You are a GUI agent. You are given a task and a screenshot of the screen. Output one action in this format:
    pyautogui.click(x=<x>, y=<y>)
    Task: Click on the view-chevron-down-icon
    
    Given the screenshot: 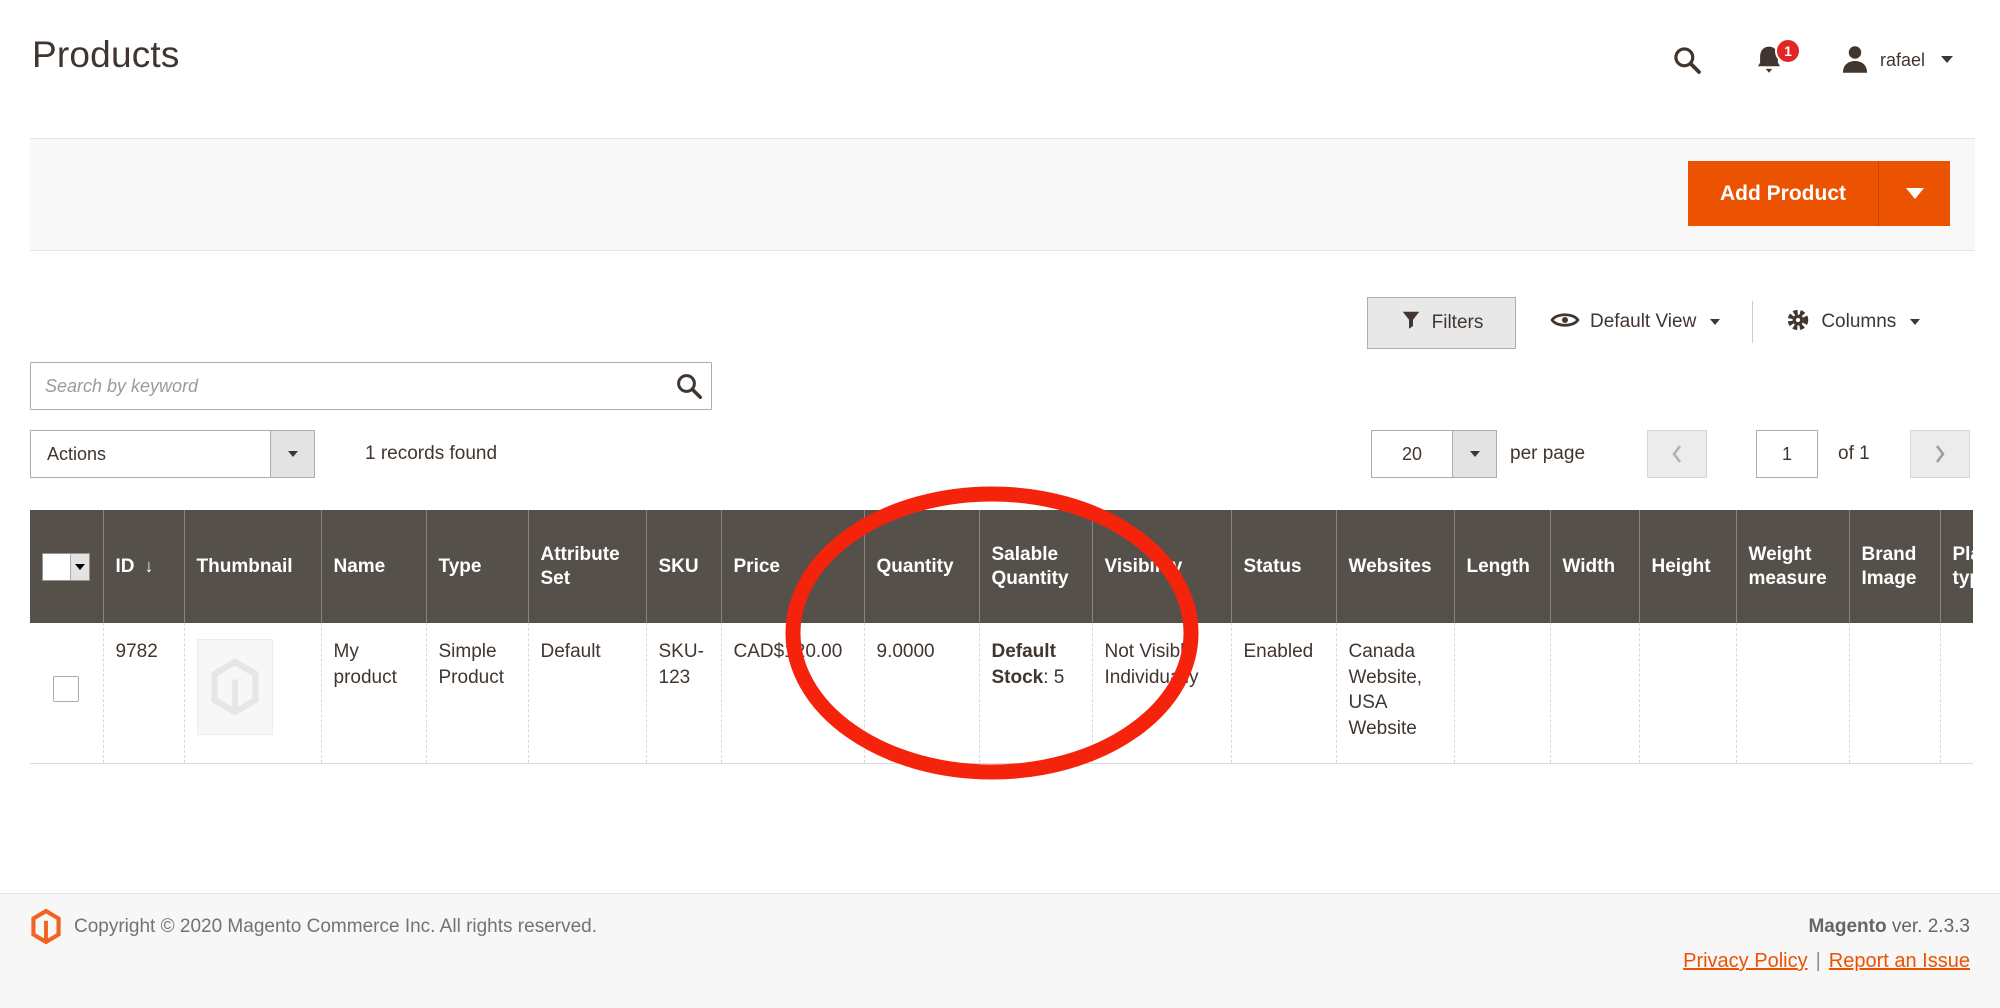 What is the action you would take?
    pyautogui.click(x=1715, y=322)
    